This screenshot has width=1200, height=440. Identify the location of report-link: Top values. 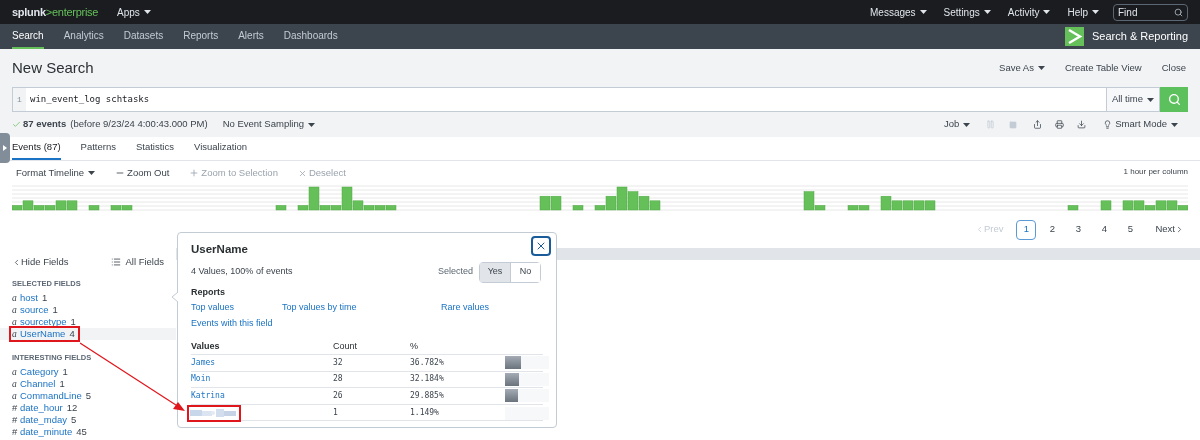
(213, 307).